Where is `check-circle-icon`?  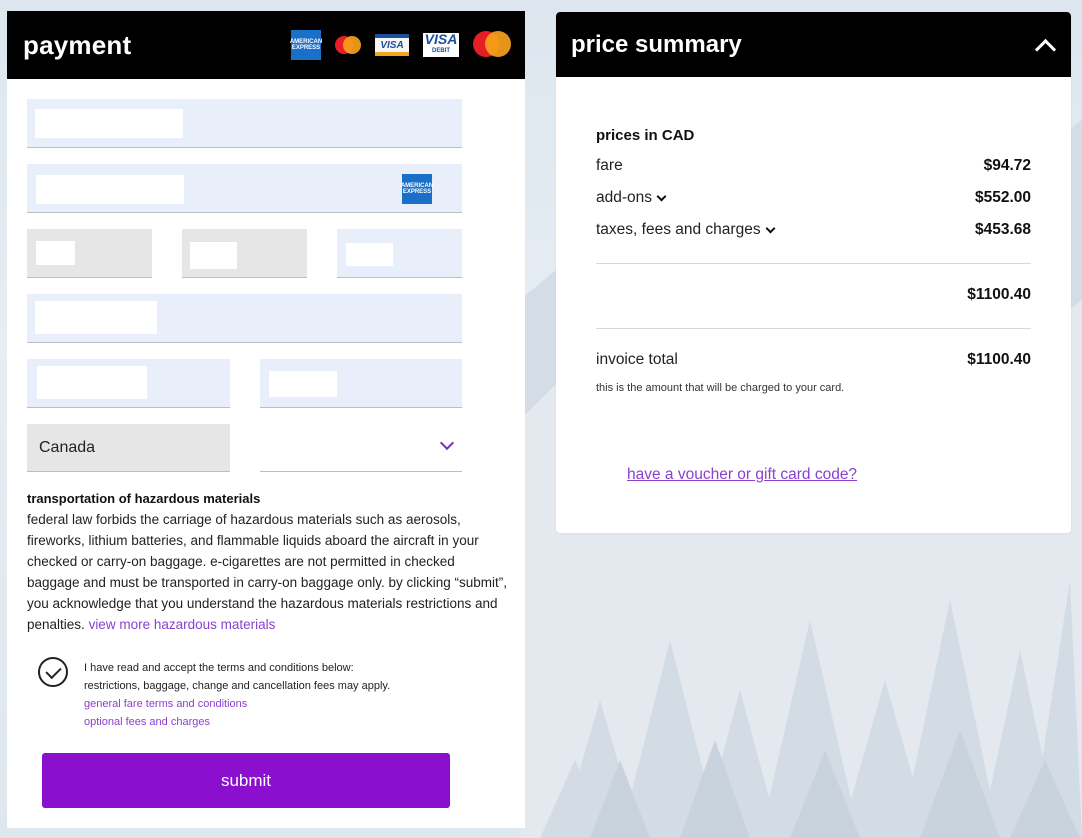 check-circle-icon is located at coordinates (53, 672).